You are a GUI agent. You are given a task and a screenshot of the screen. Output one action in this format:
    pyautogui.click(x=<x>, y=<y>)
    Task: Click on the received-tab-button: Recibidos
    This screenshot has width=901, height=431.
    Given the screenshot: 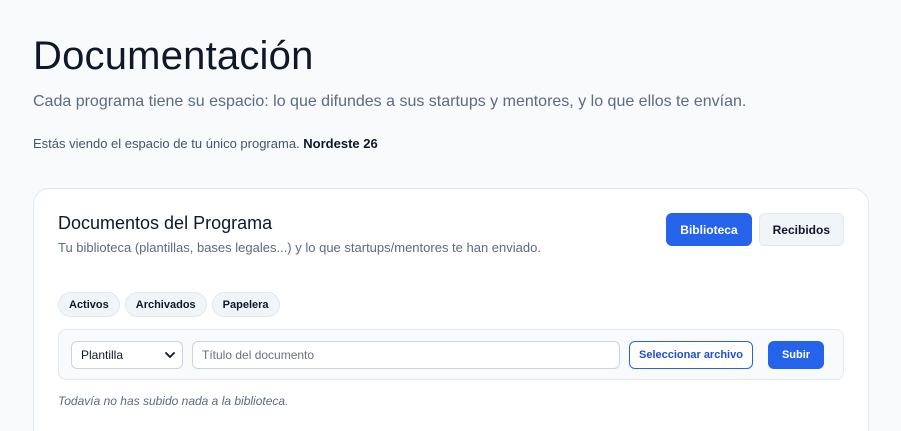 What is the action you would take?
    pyautogui.click(x=801, y=229)
    